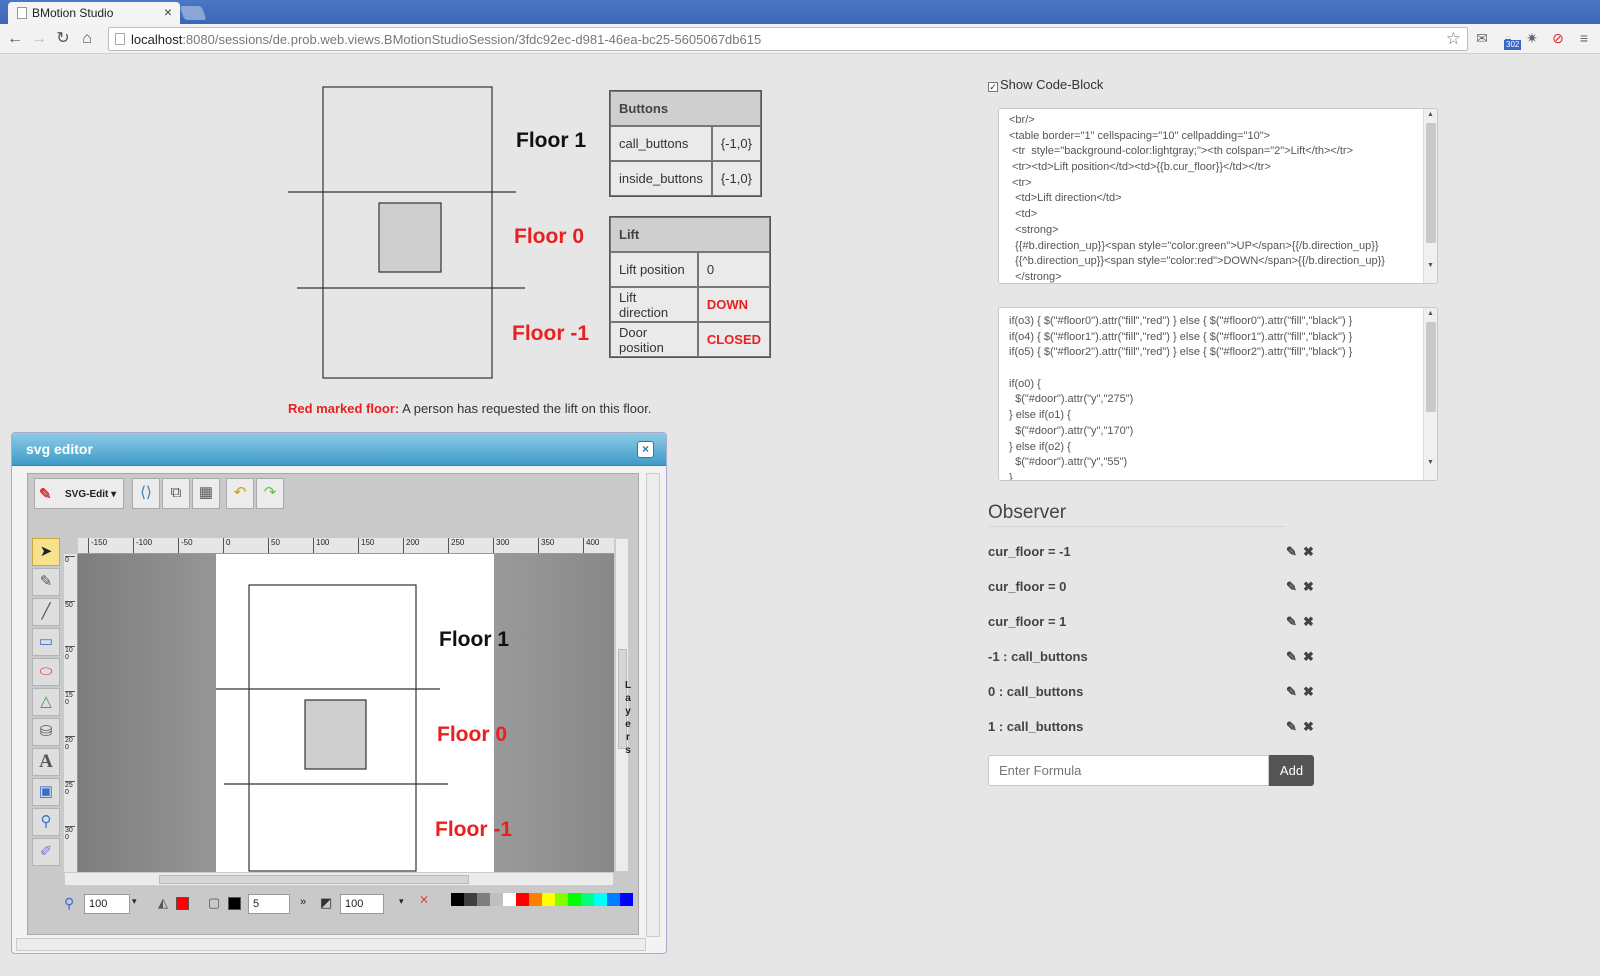 This screenshot has width=1600, height=976. I want to click on stop-extension-icon: ⊘, so click(1558, 38).